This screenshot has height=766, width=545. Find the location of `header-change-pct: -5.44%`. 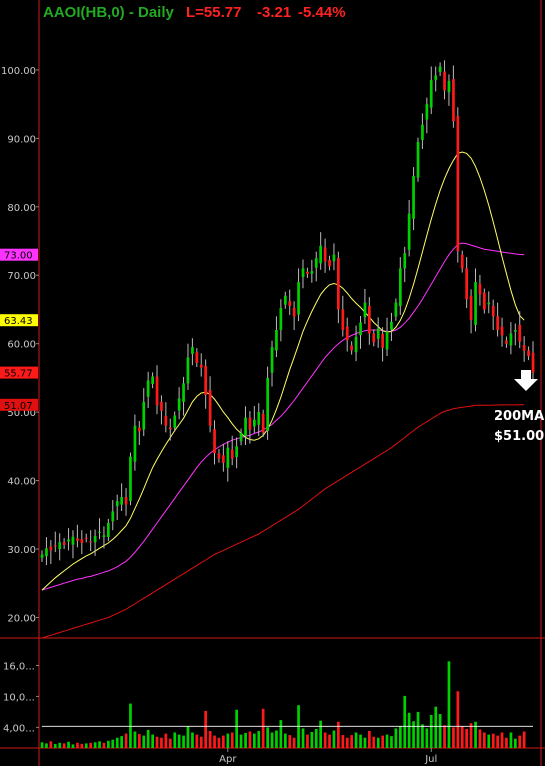

header-change-pct: -5.44% is located at coordinates (322, 12).